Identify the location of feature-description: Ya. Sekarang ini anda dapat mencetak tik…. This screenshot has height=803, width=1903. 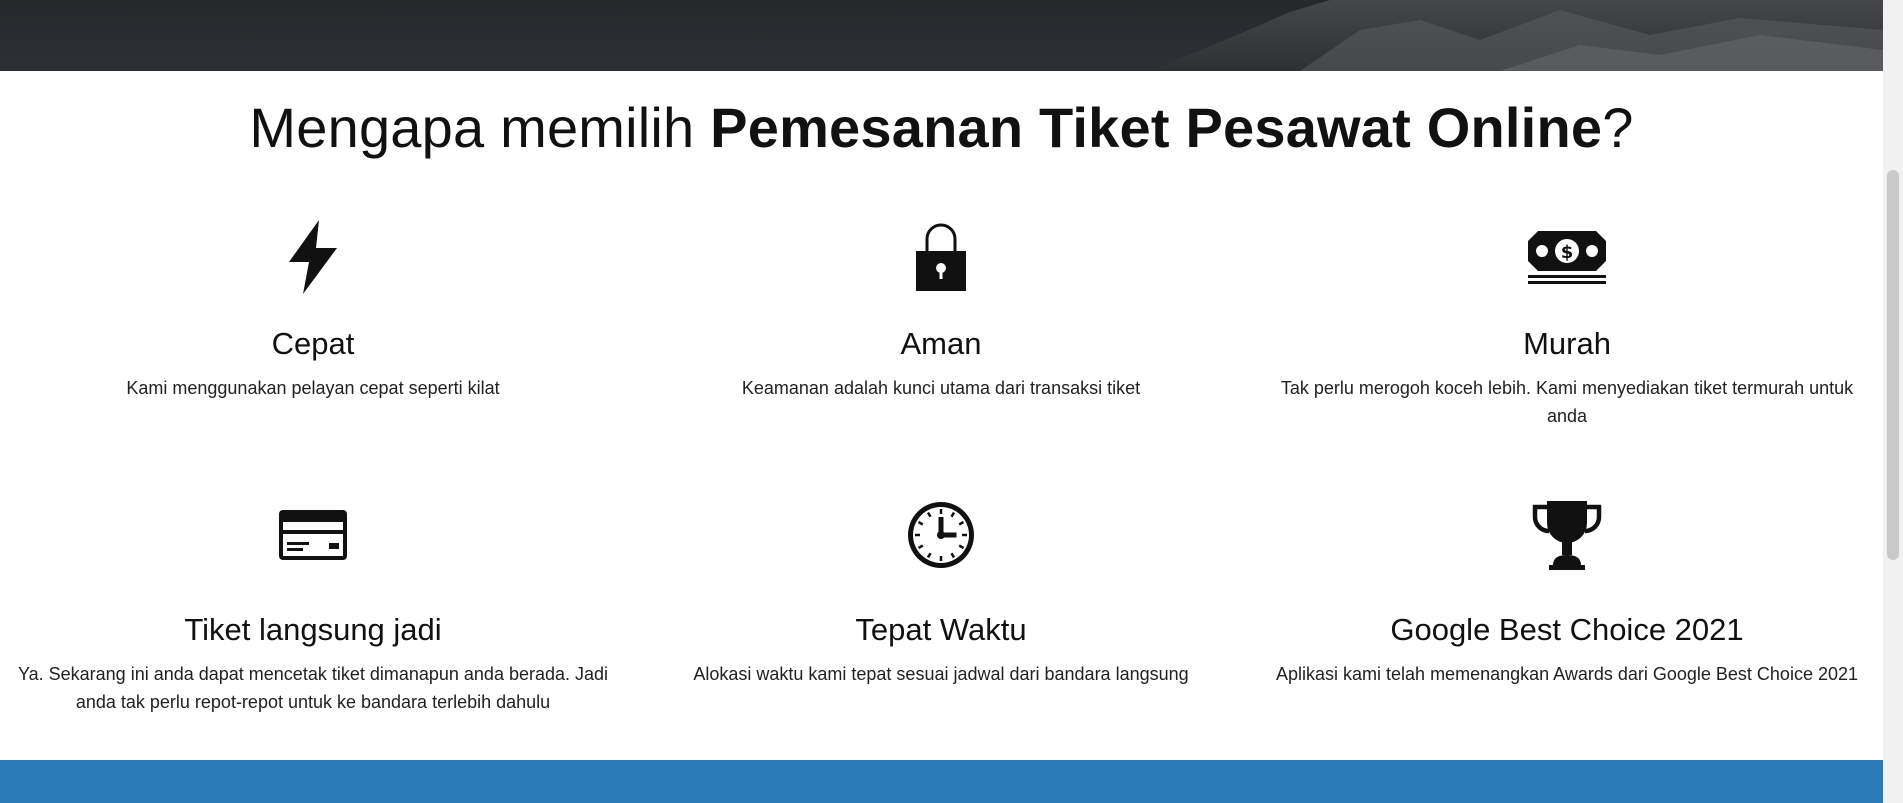
(313, 688).